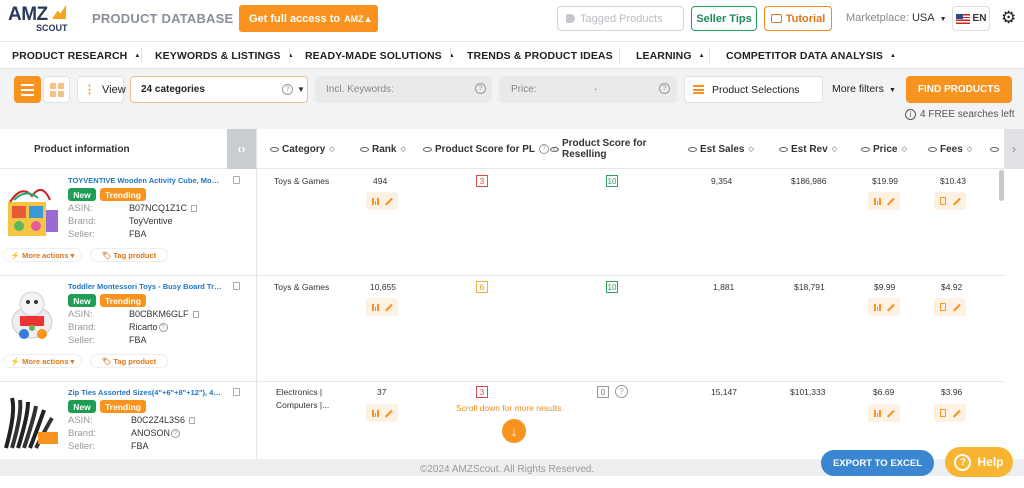  What do you see at coordinates (1014, 149) in the screenshot?
I see `scroll-right-button: ›` at bounding box center [1014, 149].